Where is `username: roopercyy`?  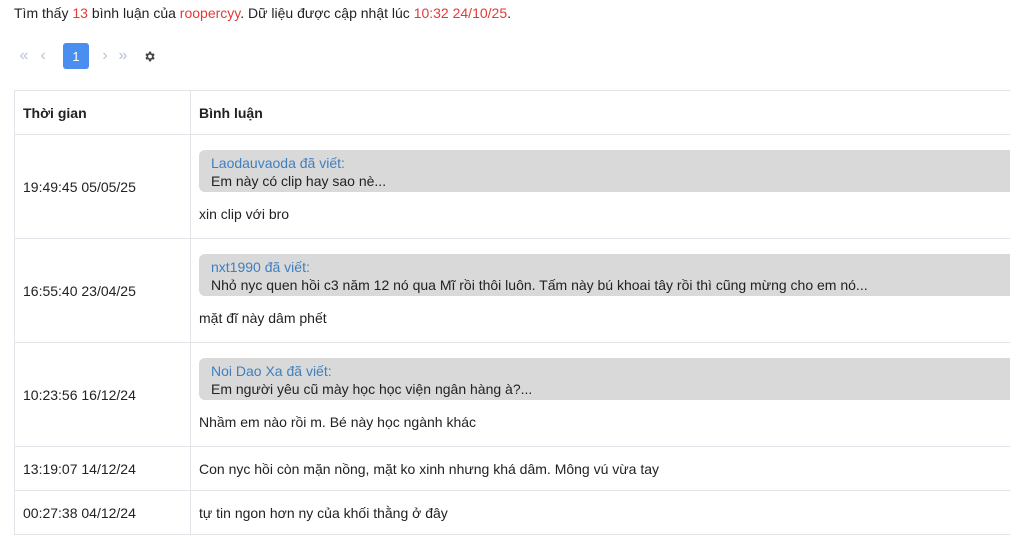 username: roopercyy is located at coordinates (210, 13).